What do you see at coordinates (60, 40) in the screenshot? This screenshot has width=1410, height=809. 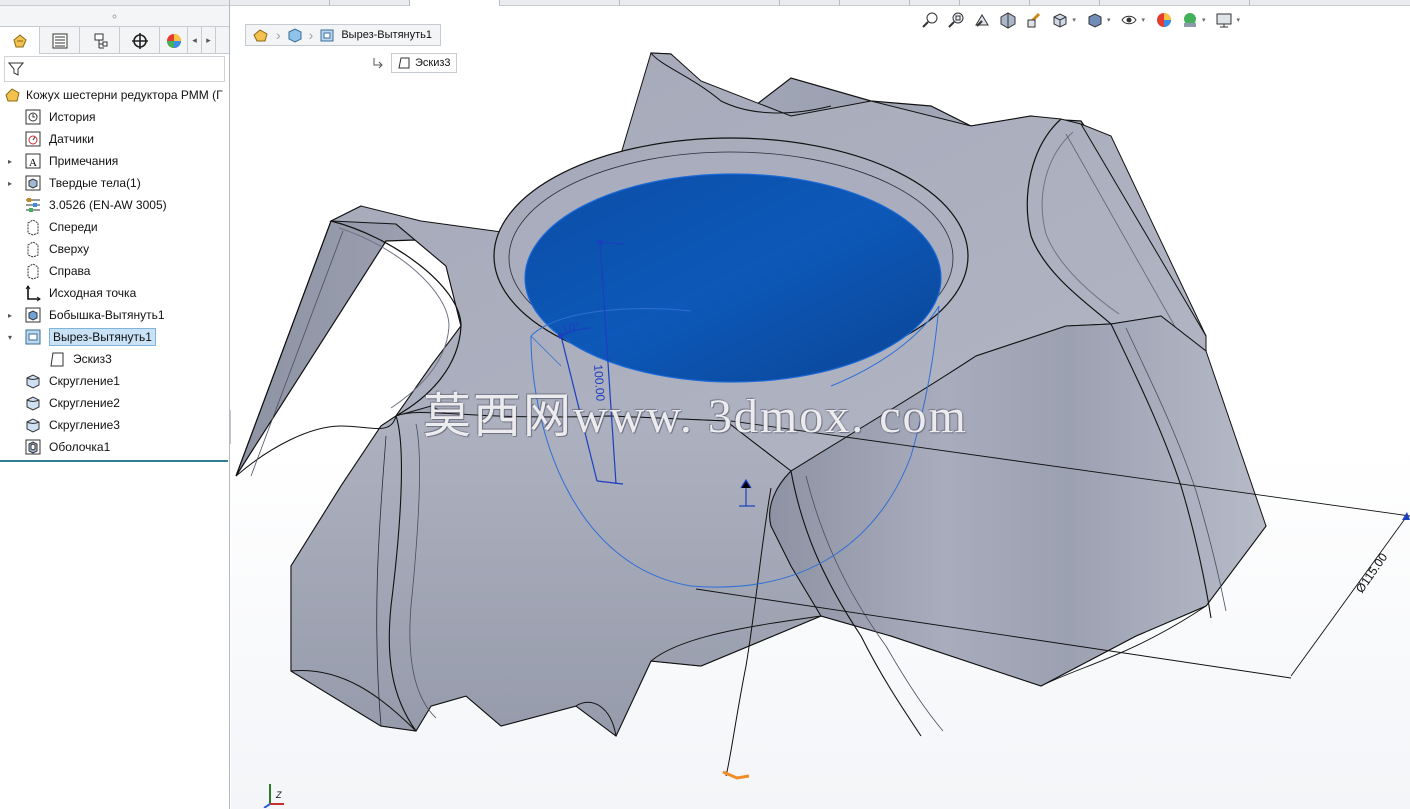 I see `propertymanager-tab` at bounding box center [60, 40].